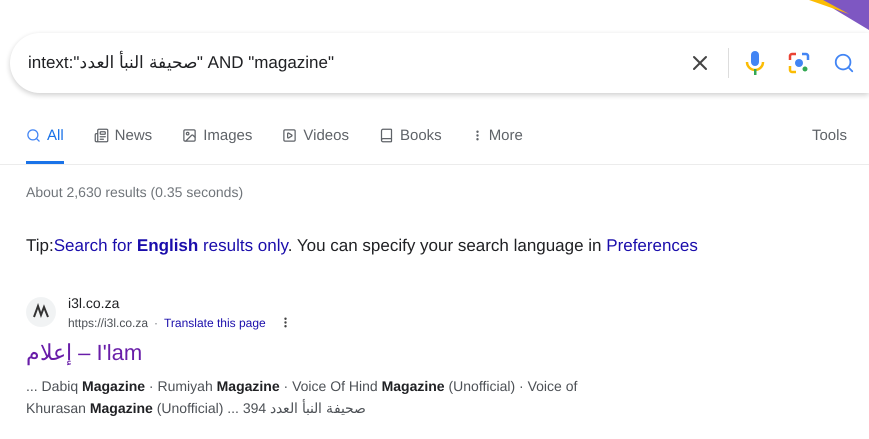 This screenshot has width=869, height=439. I want to click on tab: More, so click(497, 144).